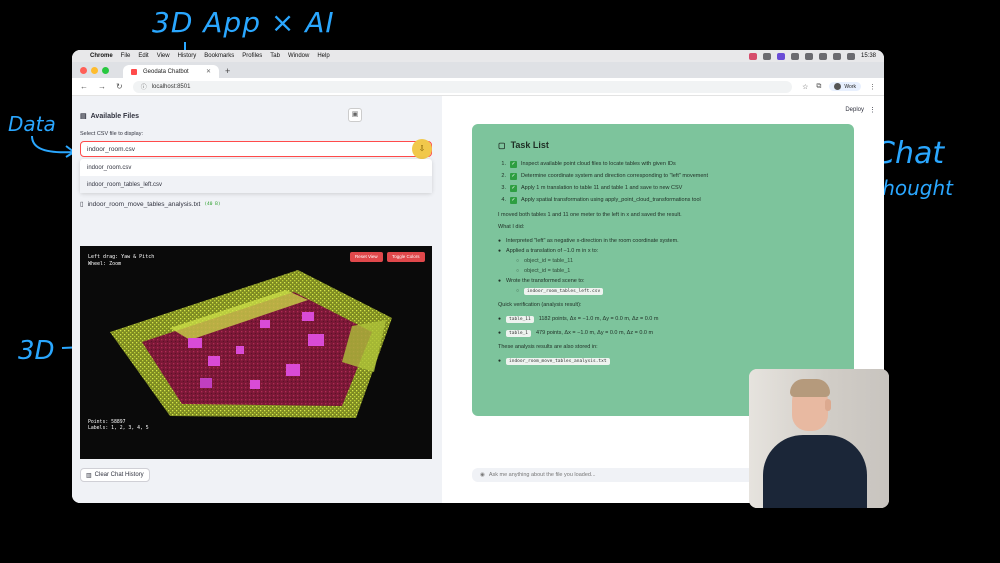 The image size is (1000, 563). Describe the element at coordinates (868, 56) in the screenshot. I see `clock: 15:38` at that location.